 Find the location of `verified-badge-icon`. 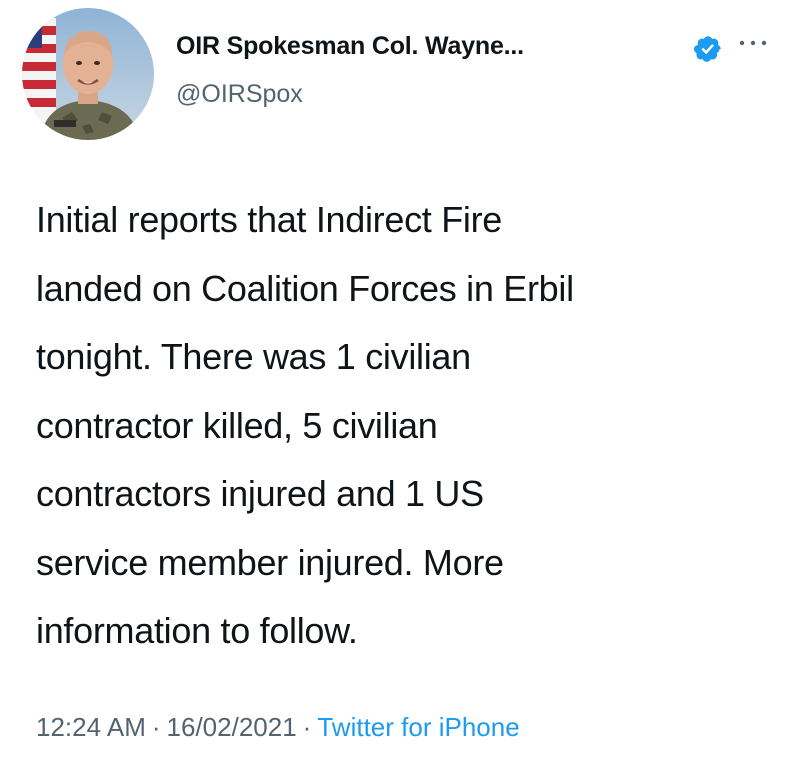

verified-badge-icon is located at coordinates (707, 49).